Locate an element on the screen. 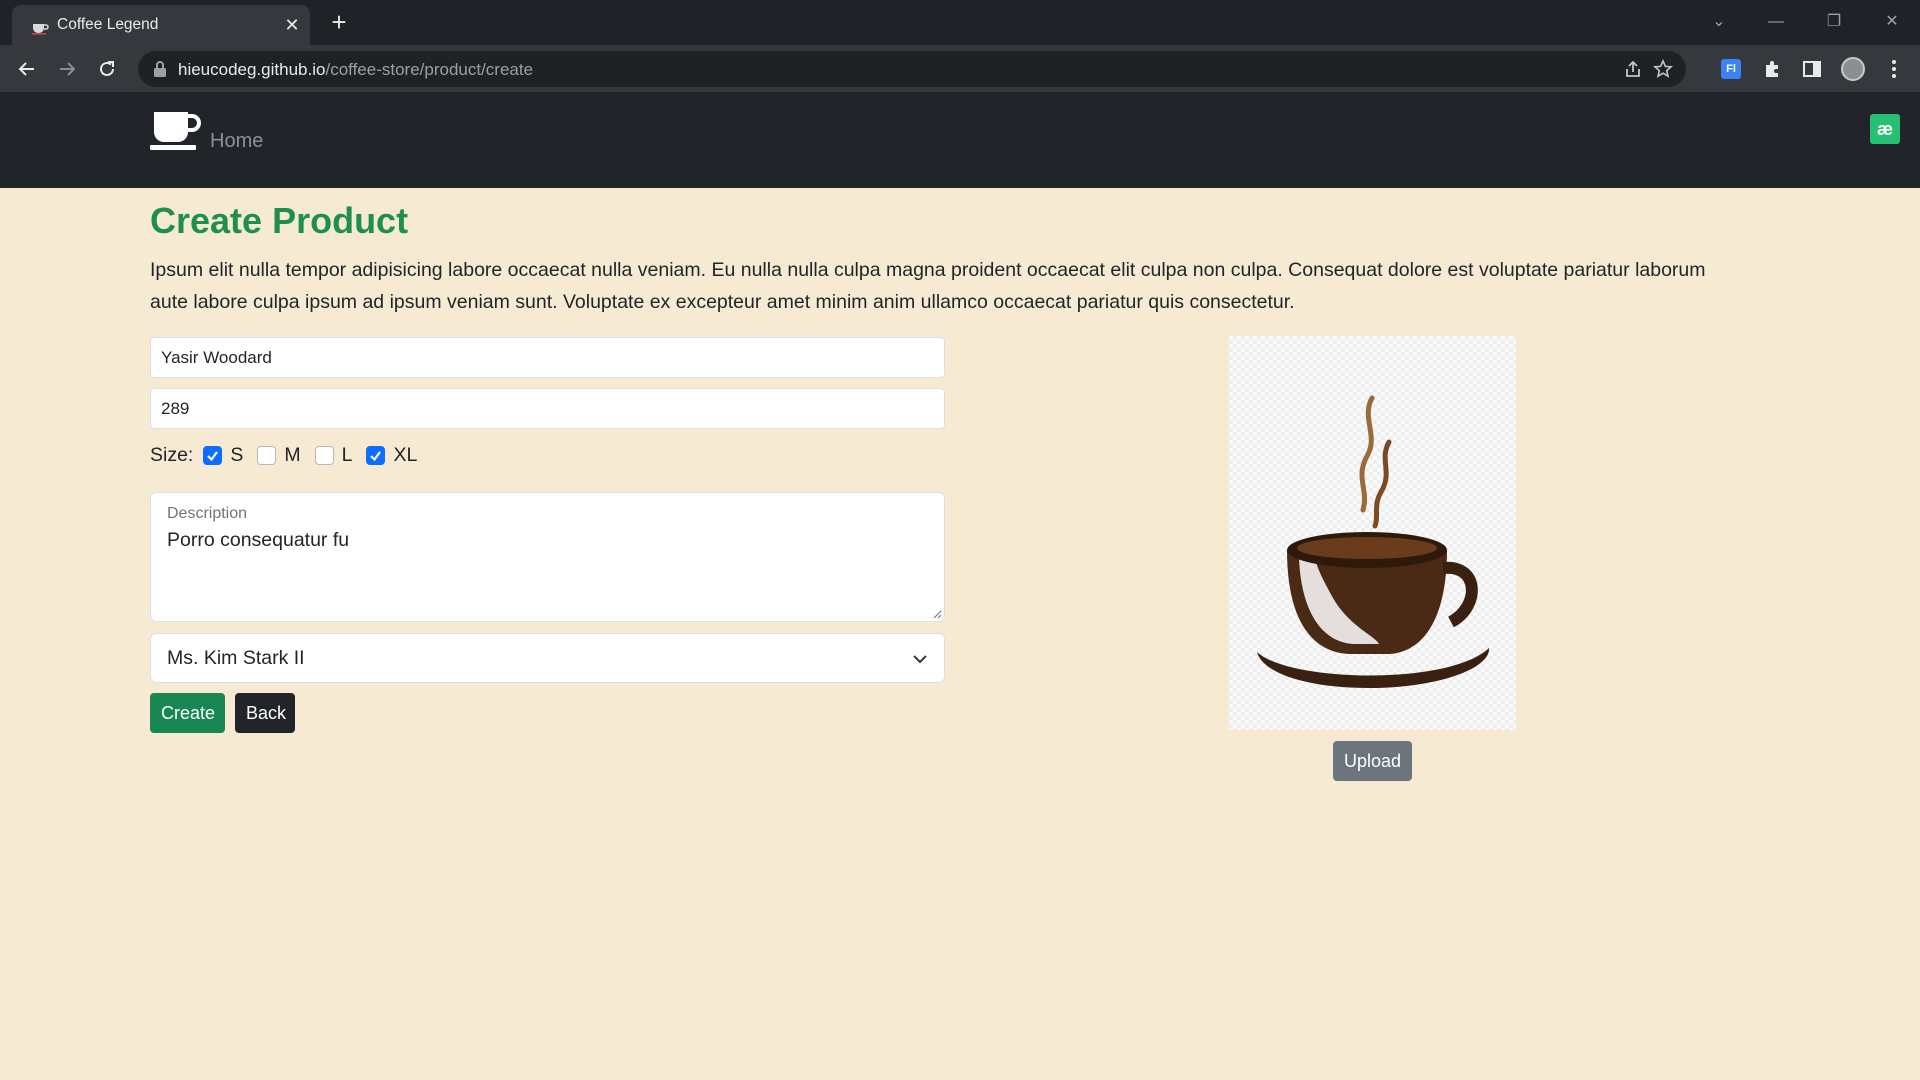 The image size is (1920, 1080). tab-title: Coffee Legend is located at coordinates (108, 24).